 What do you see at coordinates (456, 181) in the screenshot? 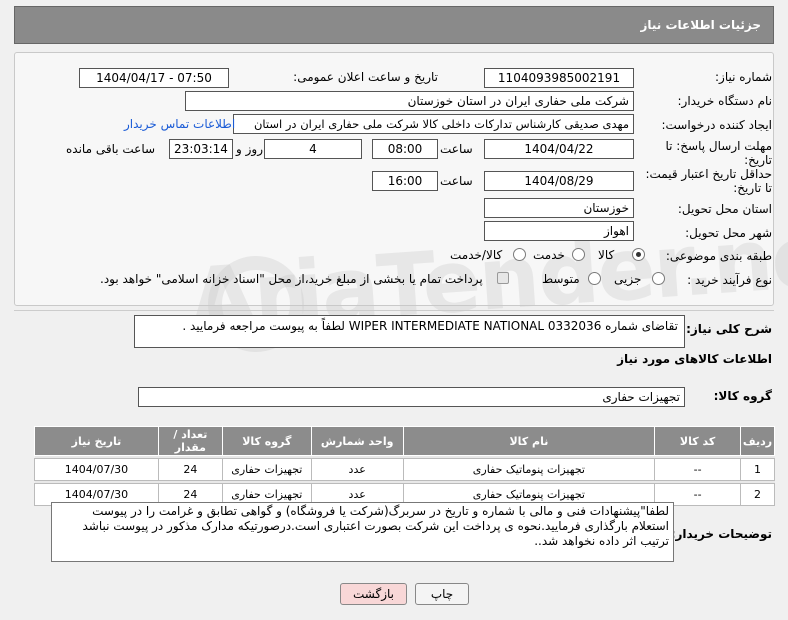
I see `validity-time-label: ساعت` at bounding box center [456, 181].